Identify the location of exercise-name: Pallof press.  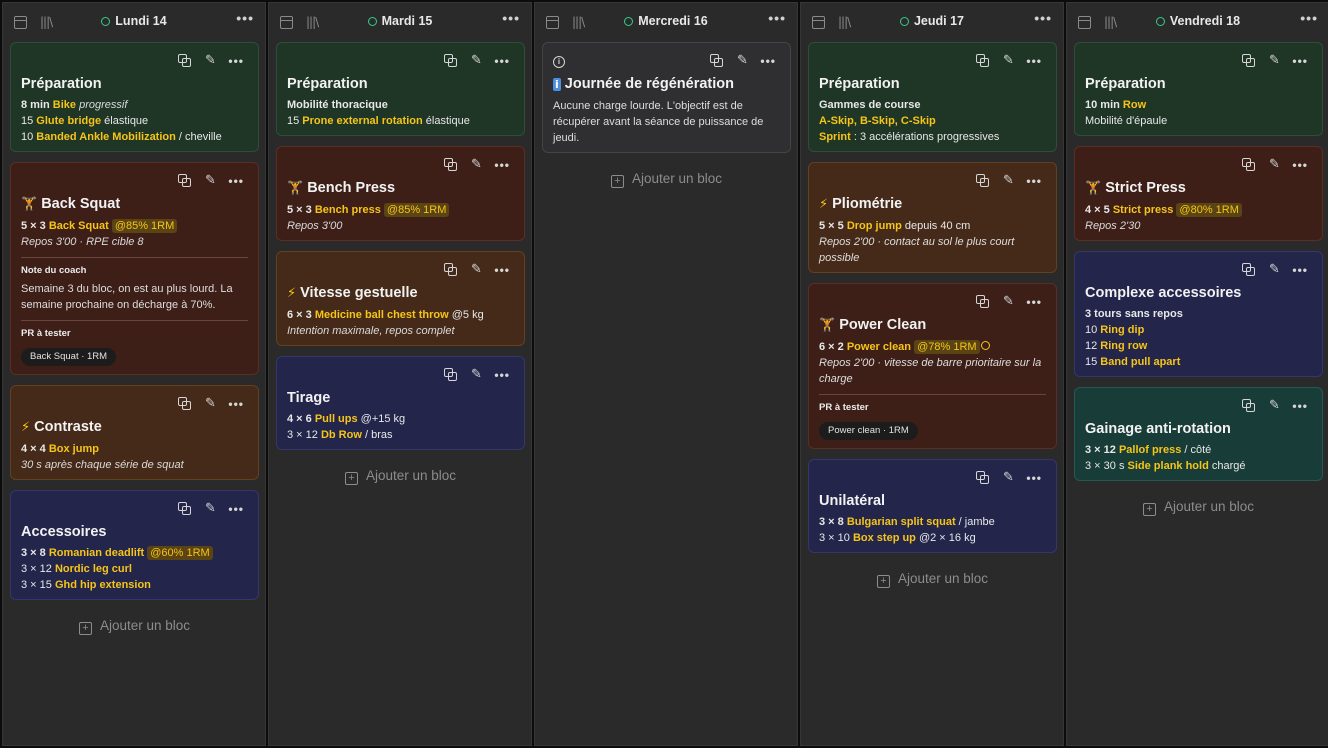
(1150, 450).